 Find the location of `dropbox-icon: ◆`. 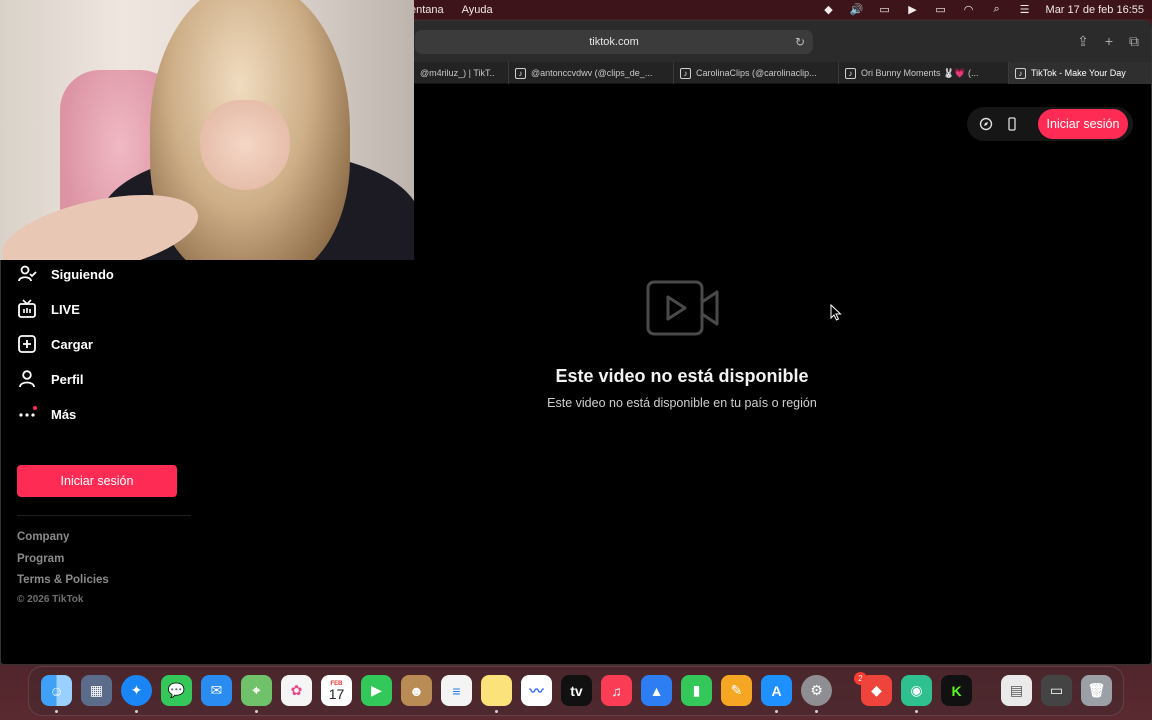

dropbox-icon: ◆ is located at coordinates (829, 10).